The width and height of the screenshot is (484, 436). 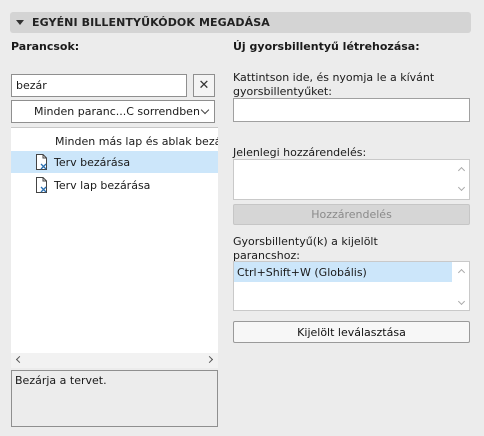 What do you see at coordinates (351, 110) in the screenshot?
I see `shortcut-capture-input` at bounding box center [351, 110].